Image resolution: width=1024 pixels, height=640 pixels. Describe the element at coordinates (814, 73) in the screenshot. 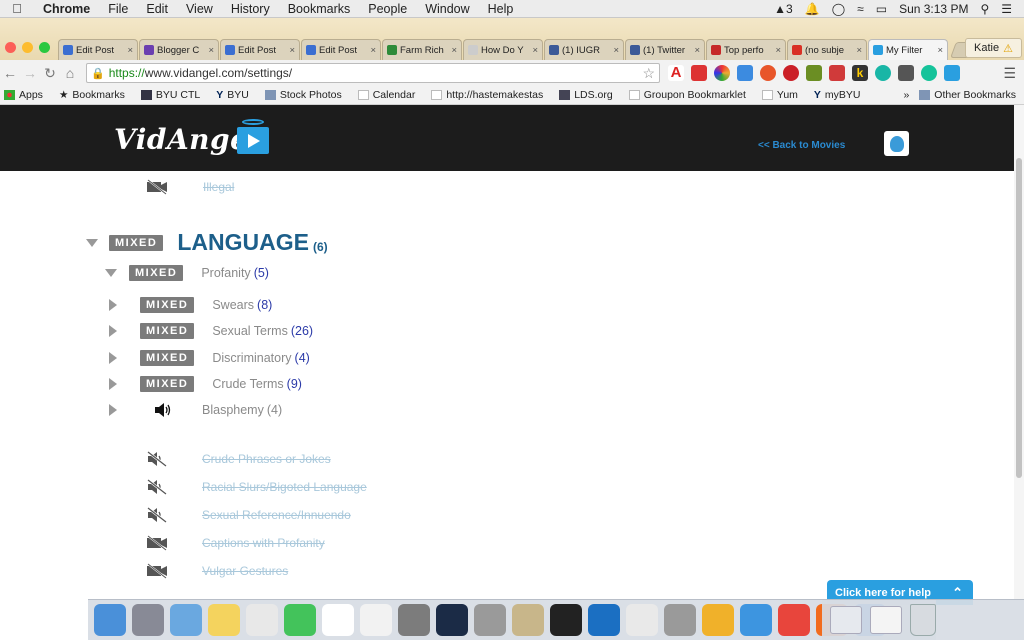

I see `eyedropper-extension-icon` at that location.